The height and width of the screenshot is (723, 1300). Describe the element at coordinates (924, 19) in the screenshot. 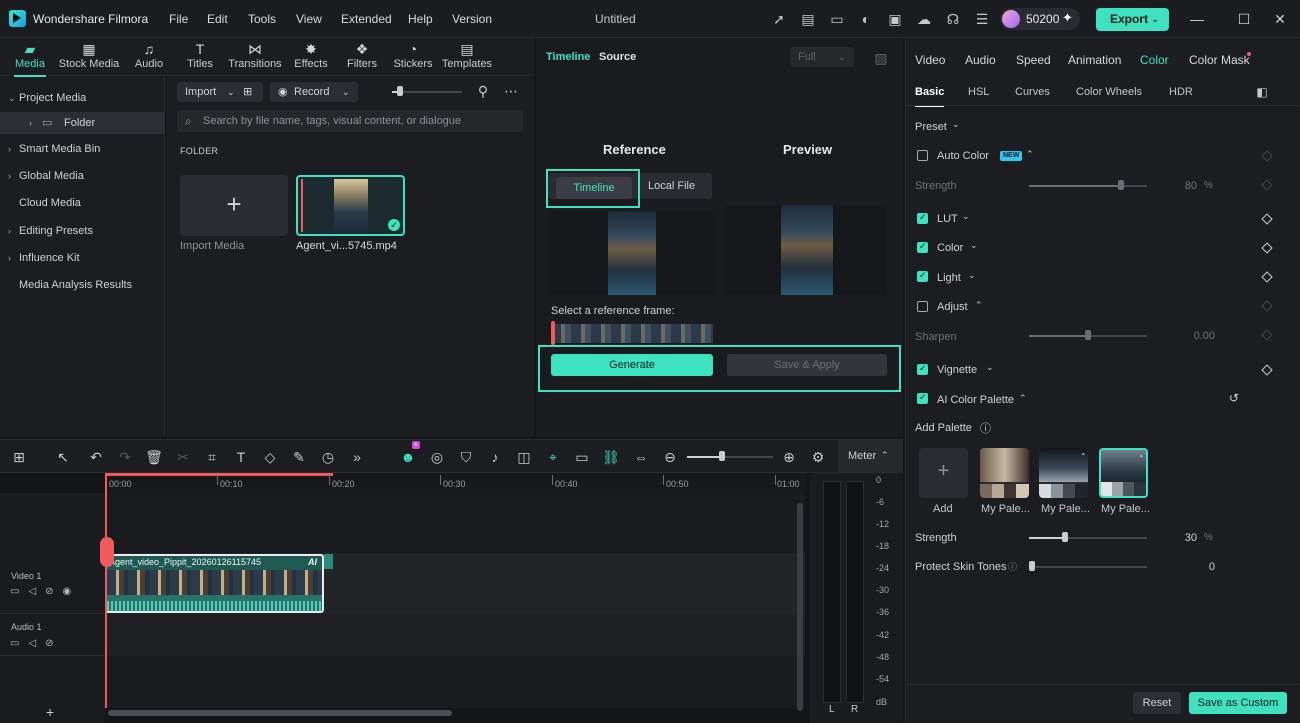

I see `cloud-upload-icon: ☁` at that location.